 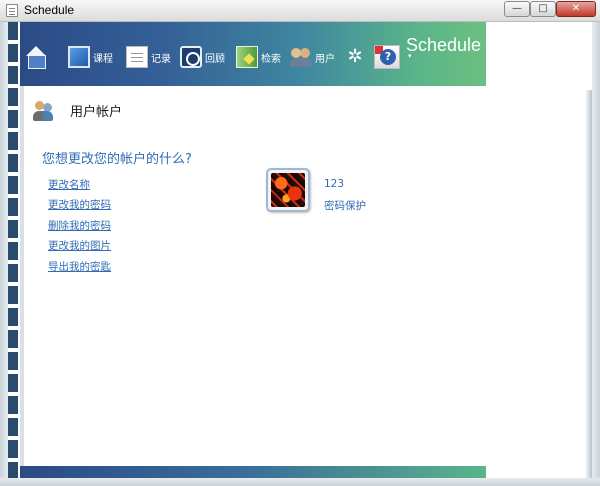 I want to click on toolbar-course: 课程, so click(x=90, y=57).